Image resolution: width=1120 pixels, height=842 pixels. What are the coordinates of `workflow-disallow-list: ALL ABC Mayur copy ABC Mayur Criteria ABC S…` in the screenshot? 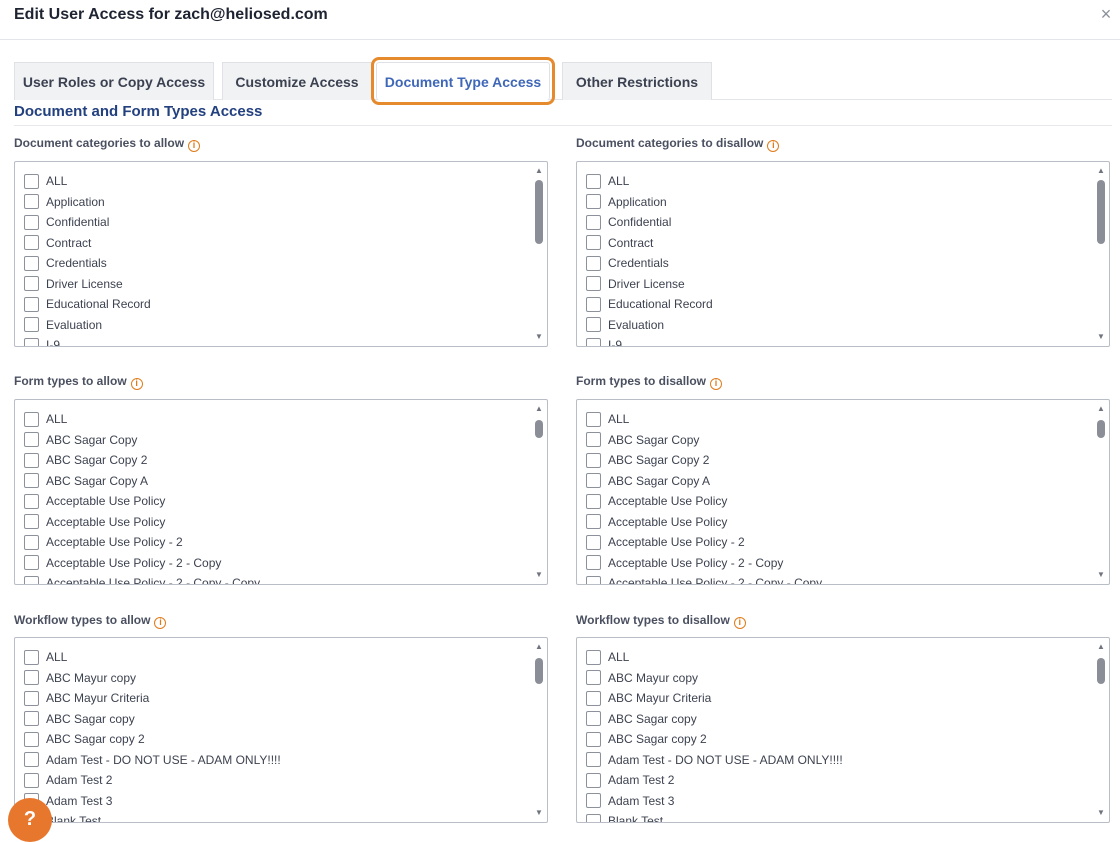 It's located at (843, 730).